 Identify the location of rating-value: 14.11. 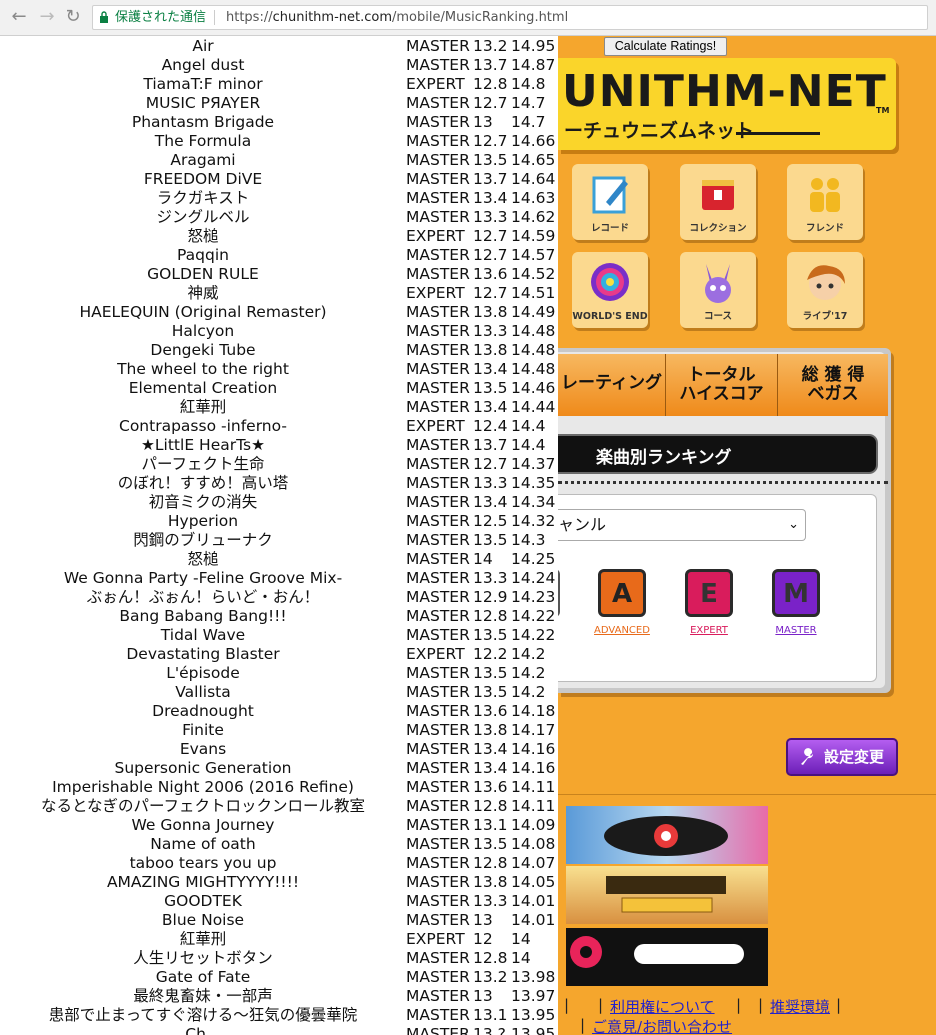
(533, 806).